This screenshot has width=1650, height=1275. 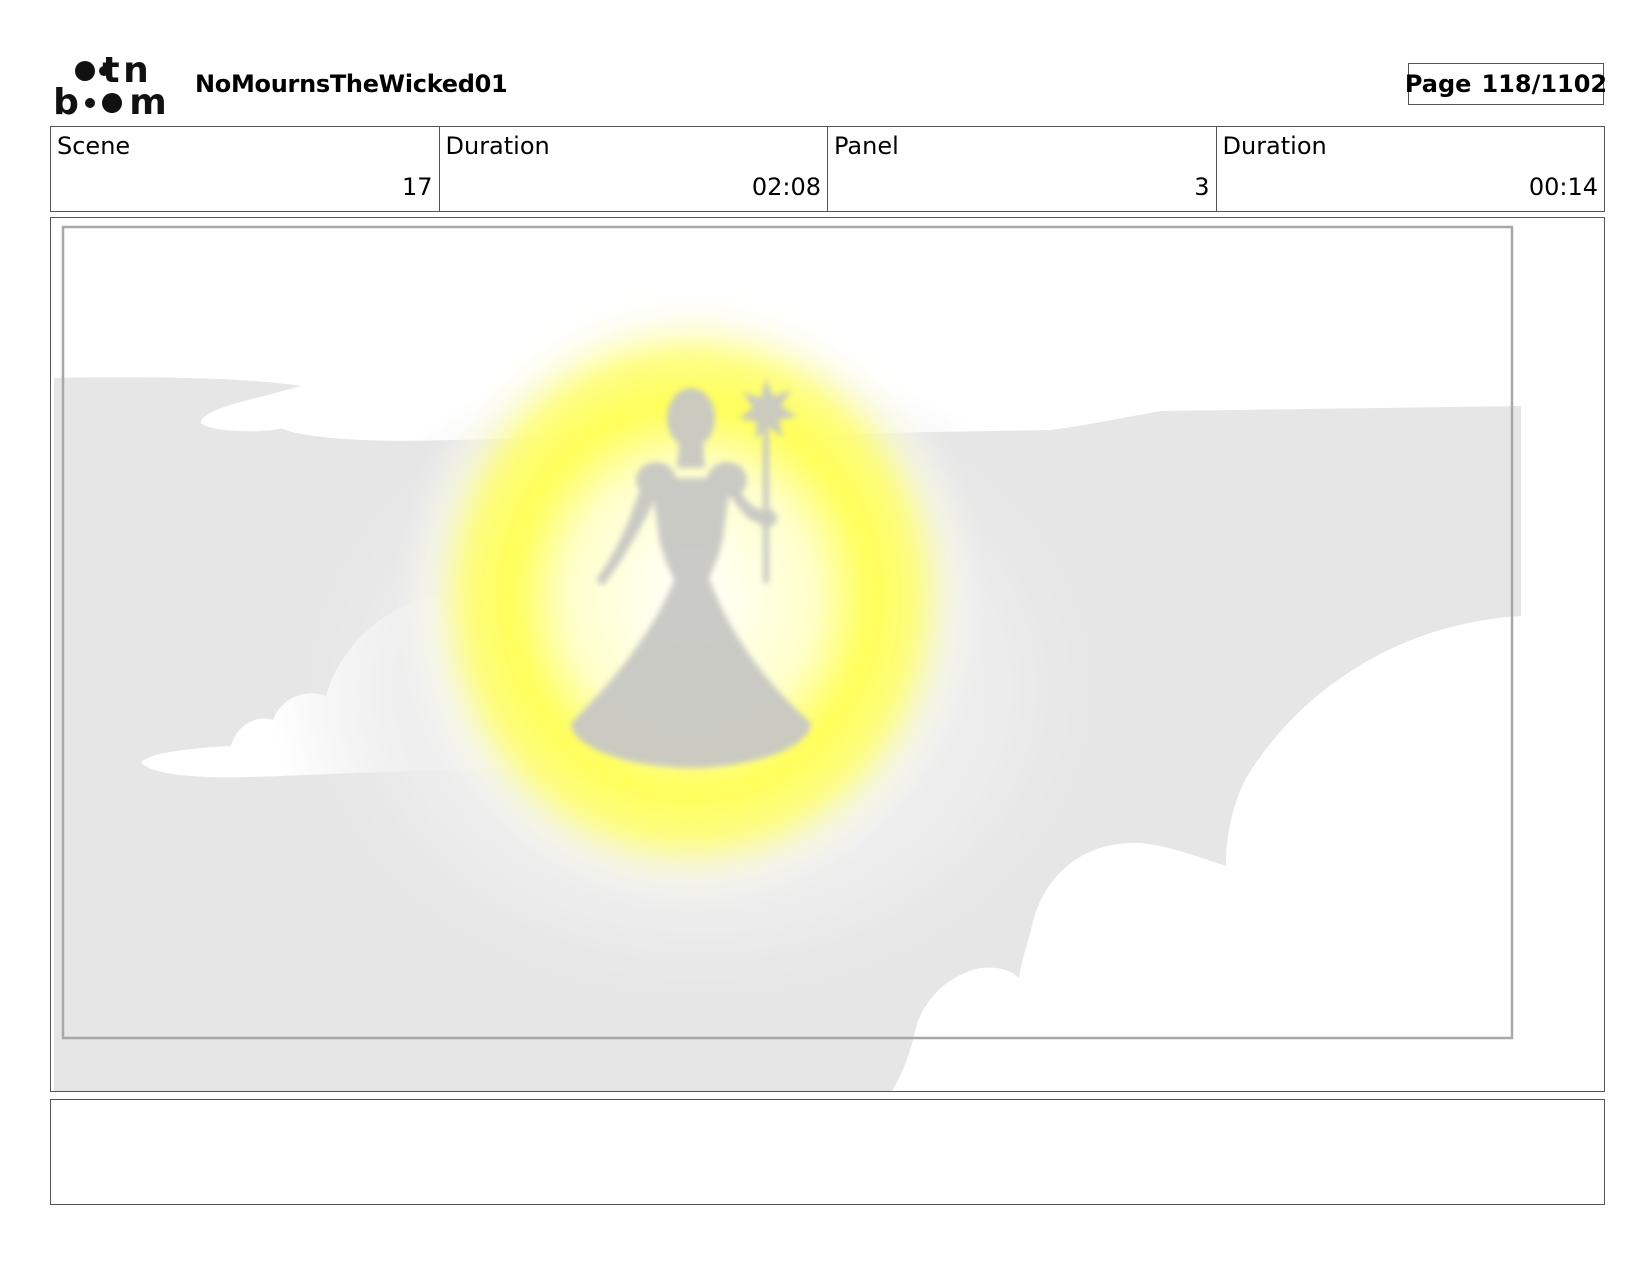 I want to click on page-indicator: Page 118/1102, so click(x=1506, y=84).